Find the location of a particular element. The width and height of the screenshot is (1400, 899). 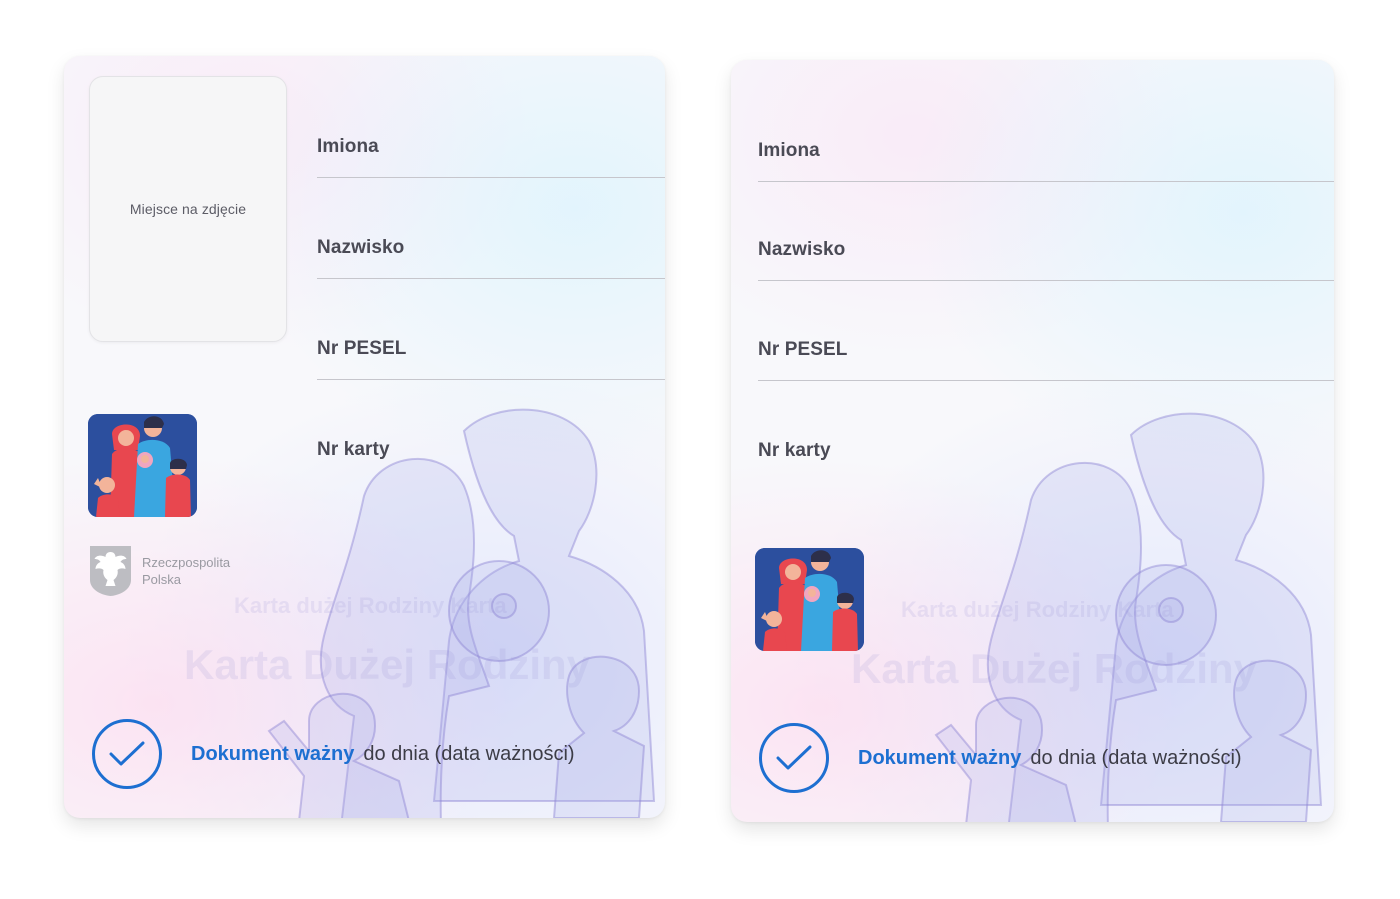

photo-placeholder-label: Miejsce na zdjęcie is located at coordinates (188, 209).